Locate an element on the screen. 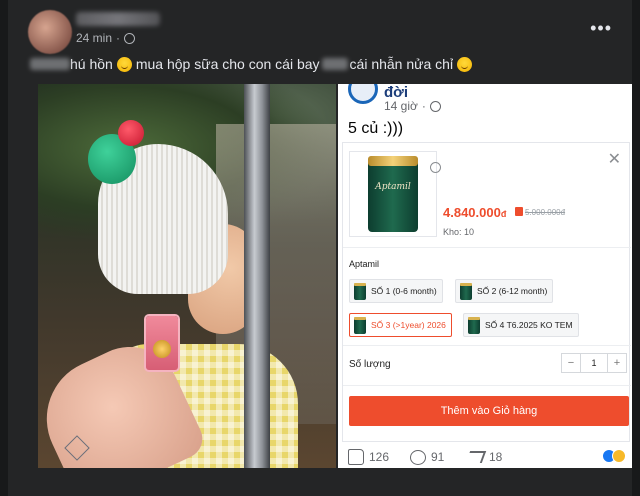 This screenshot has height=496, width=640. product-old-price: 5.000.000đ is located at coordinates (545, 212).